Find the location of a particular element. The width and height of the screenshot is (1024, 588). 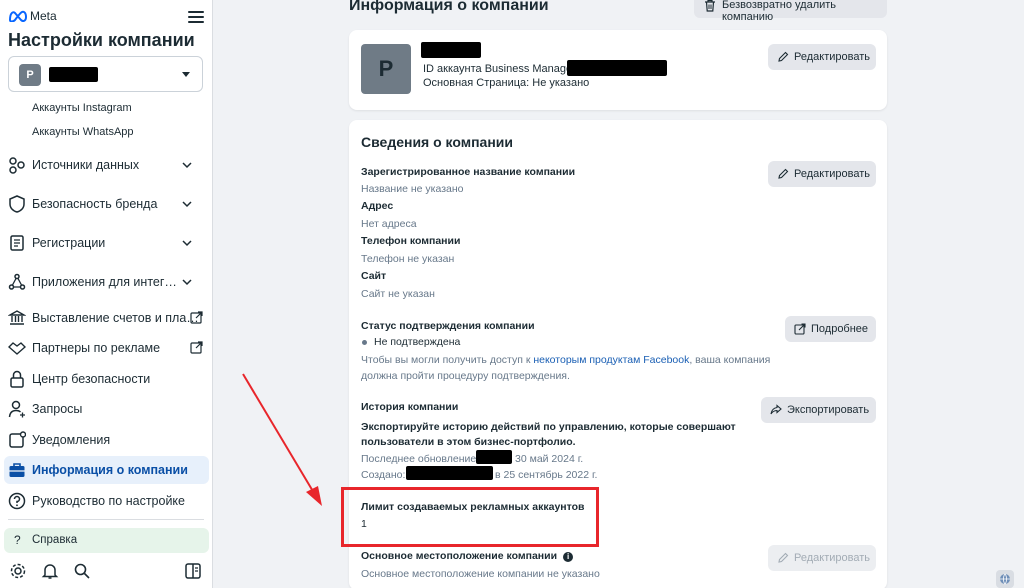

globe-icon is located at coordinates (1005, 579).